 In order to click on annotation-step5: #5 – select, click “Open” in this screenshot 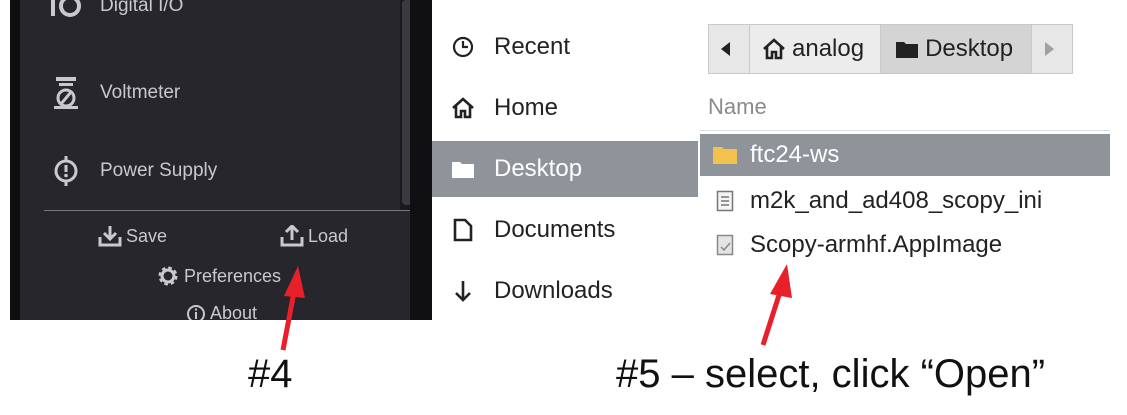, I will do `click(831, 374)`.